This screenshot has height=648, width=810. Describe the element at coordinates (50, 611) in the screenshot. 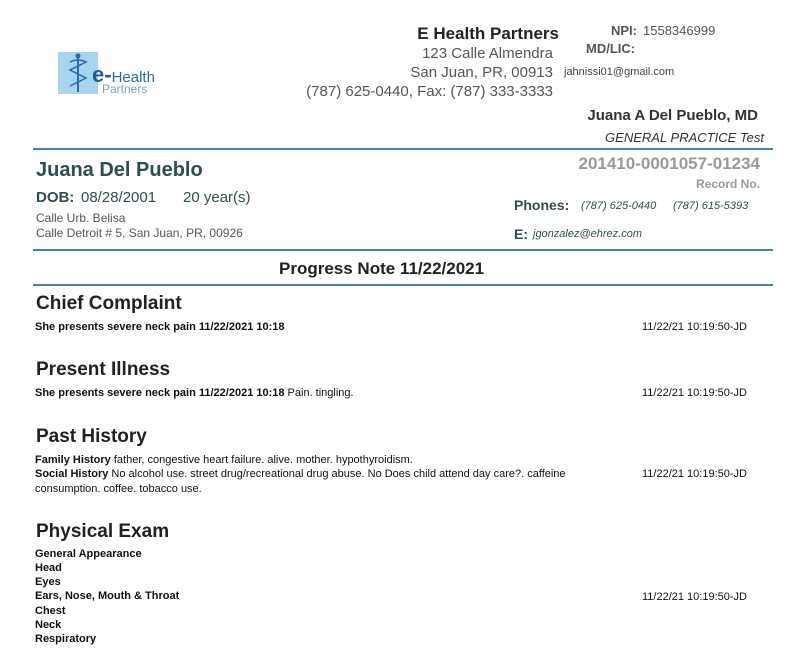

I see `exam-item-chest: Chest` at that location.